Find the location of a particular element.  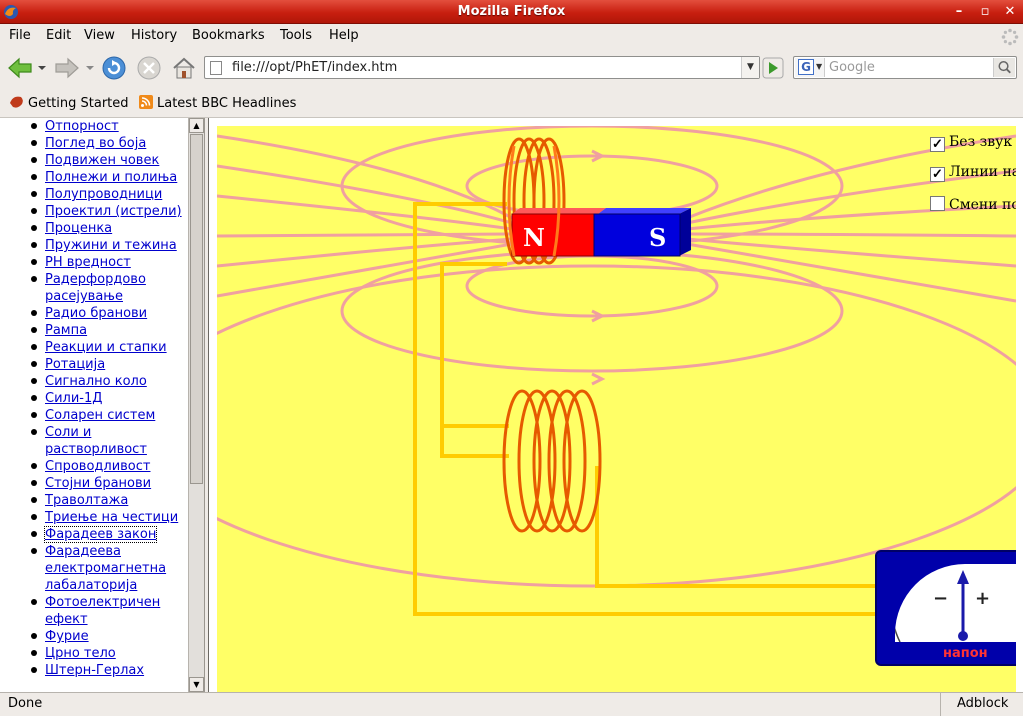

list-item: Спроводливост is located at coordinates (94, 466).